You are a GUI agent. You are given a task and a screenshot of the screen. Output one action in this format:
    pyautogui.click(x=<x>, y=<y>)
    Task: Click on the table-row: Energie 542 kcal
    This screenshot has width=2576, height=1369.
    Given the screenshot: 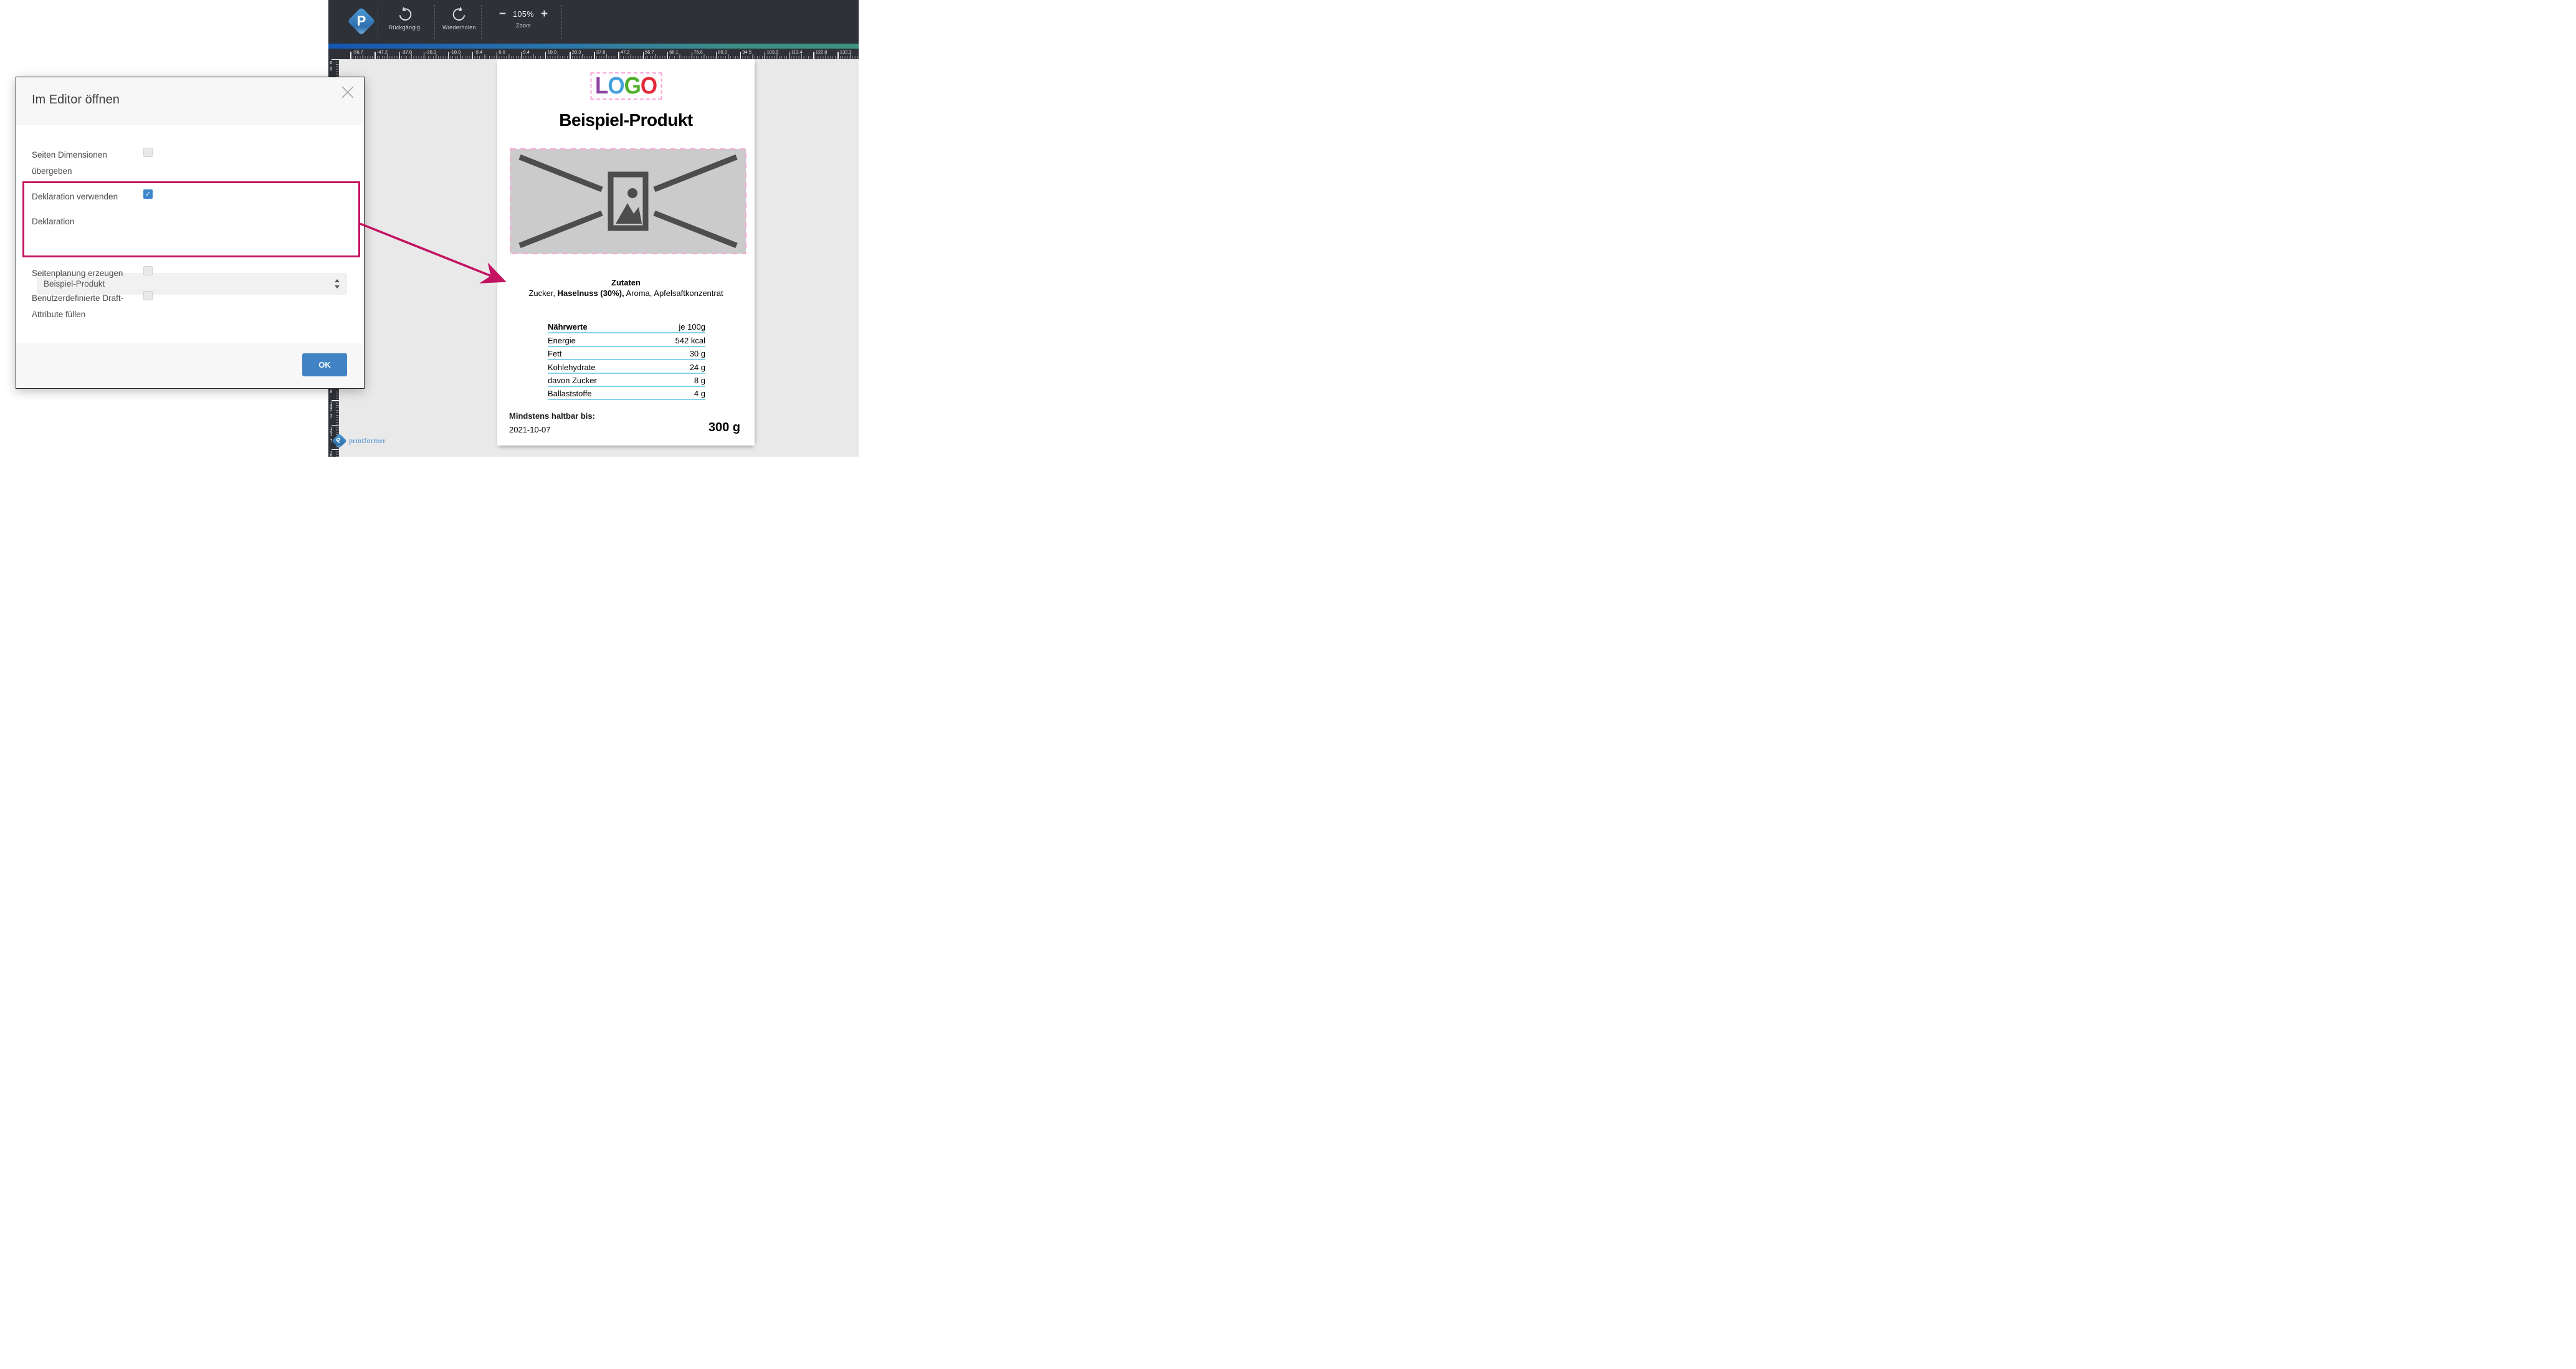 What is the action you would take?
    pyautogui.click(x=626, y=340)
    